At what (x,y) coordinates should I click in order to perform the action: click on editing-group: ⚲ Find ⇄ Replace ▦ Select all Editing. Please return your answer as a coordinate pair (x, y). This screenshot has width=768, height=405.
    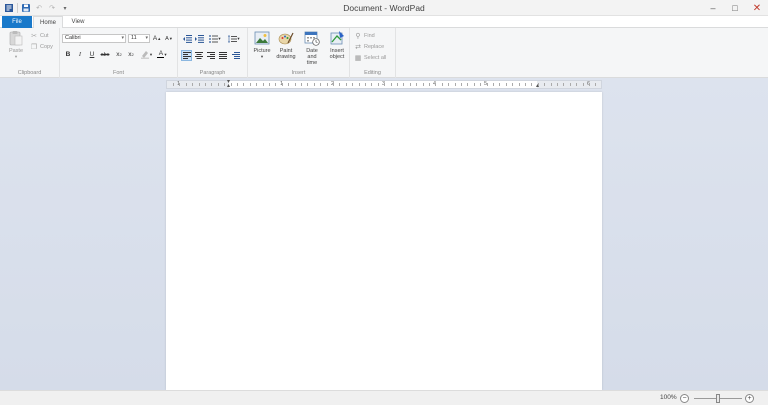
    Looking at the image, I should click on (373, 53).